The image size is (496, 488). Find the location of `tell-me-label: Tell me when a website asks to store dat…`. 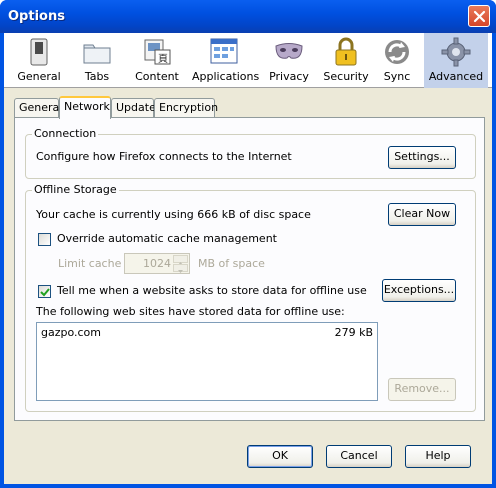

tell-me-label: Tell me when a website asks to store dat… is located at coordinates (212, 290).